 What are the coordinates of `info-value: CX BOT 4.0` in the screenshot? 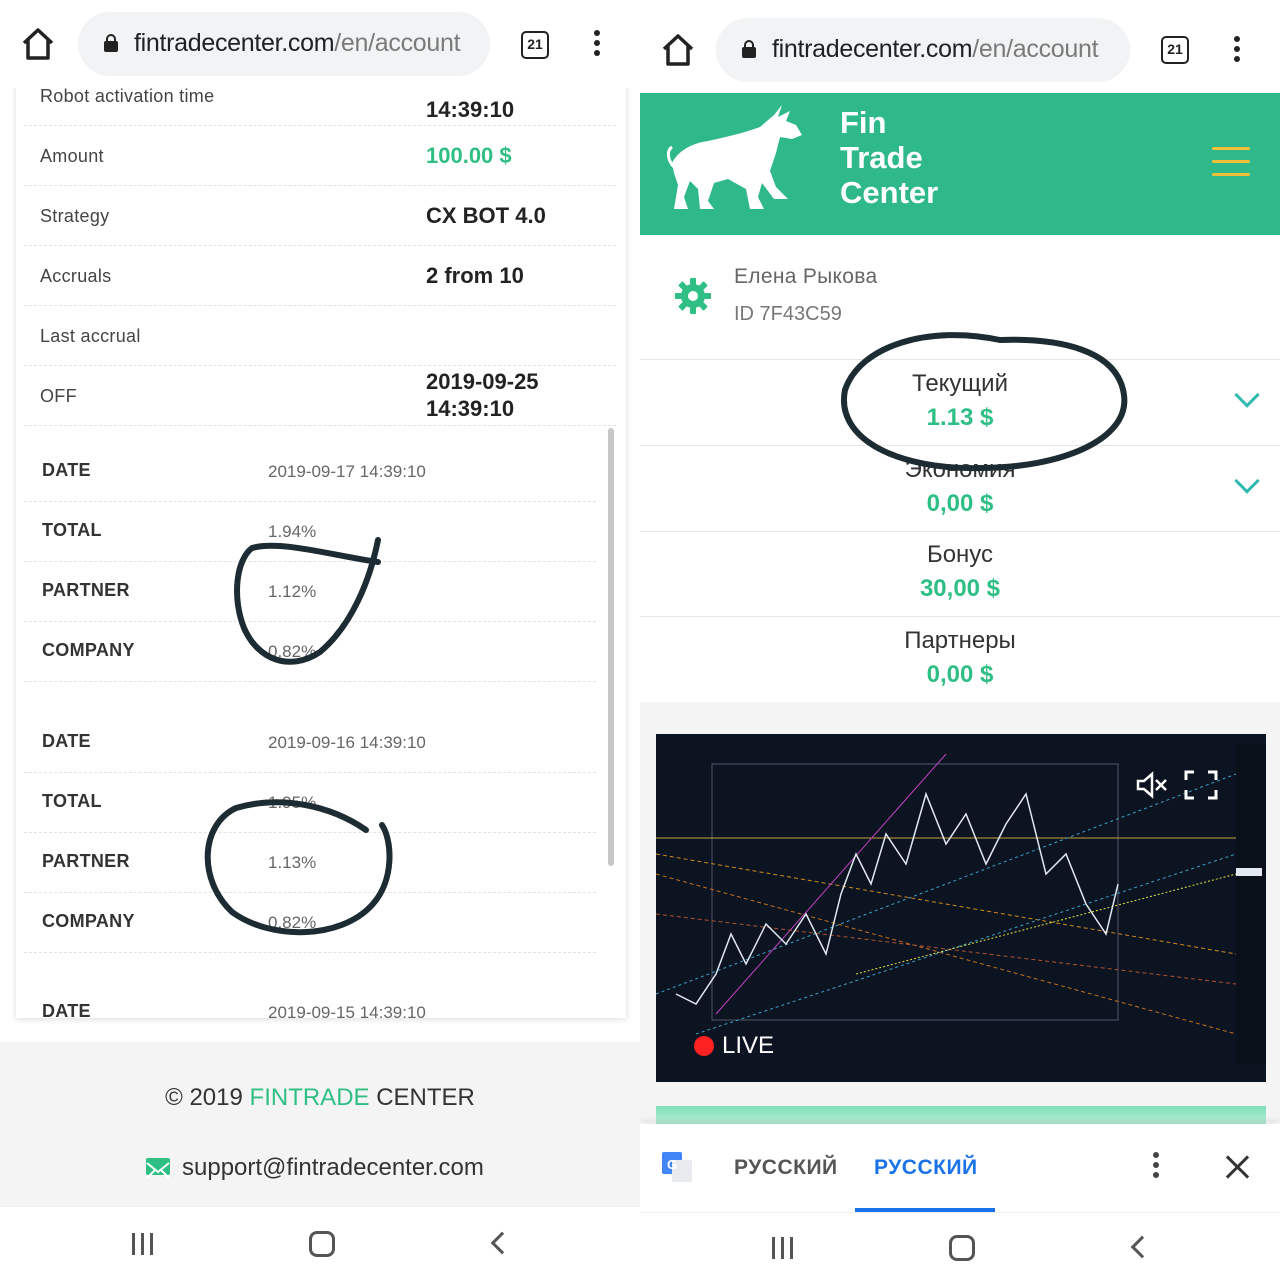 It's located at (486, 215).